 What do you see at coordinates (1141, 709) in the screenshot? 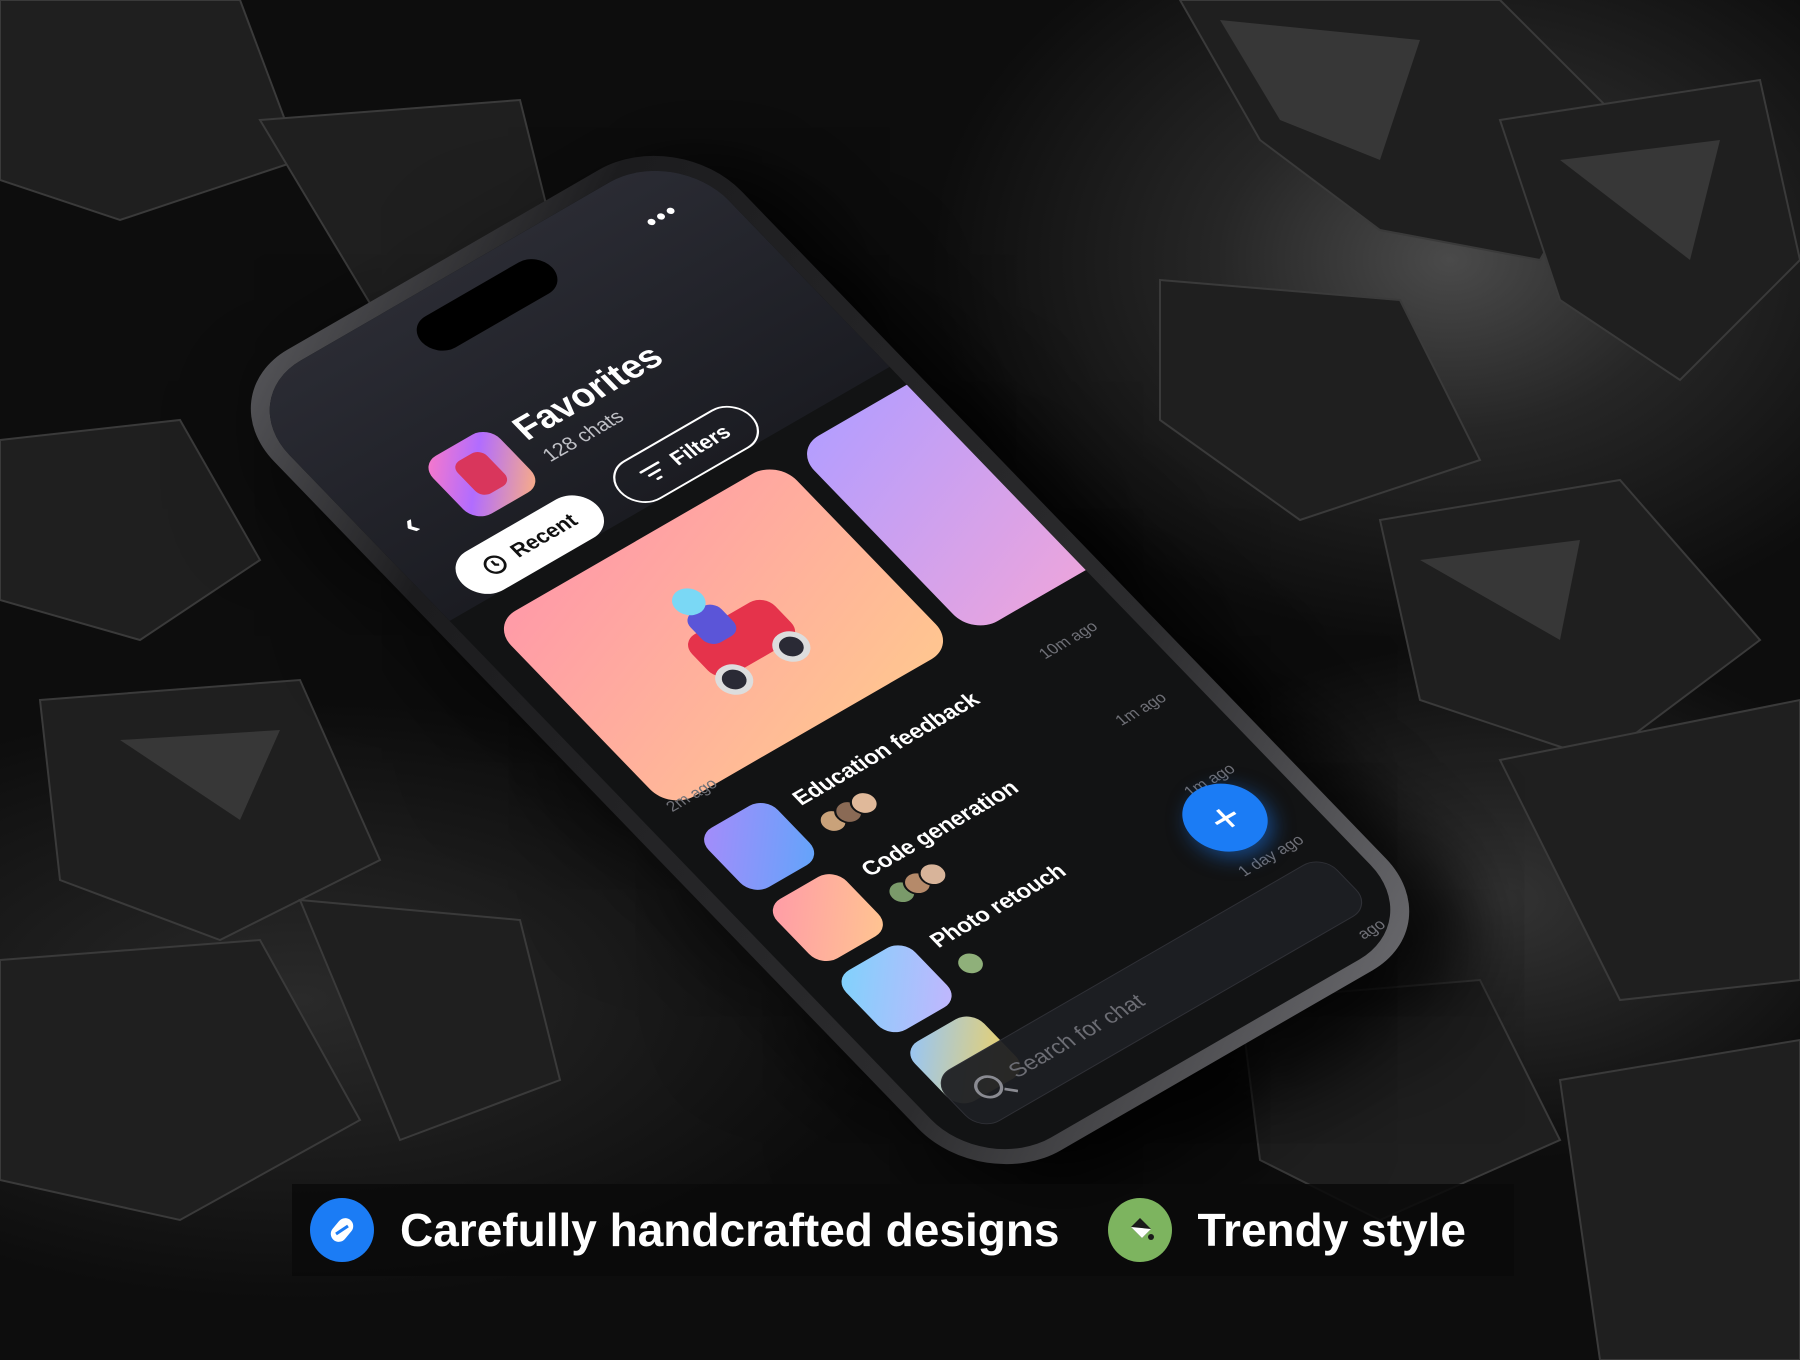
I see `chat-time: 1m ago` at bounding box center [1141, 709].